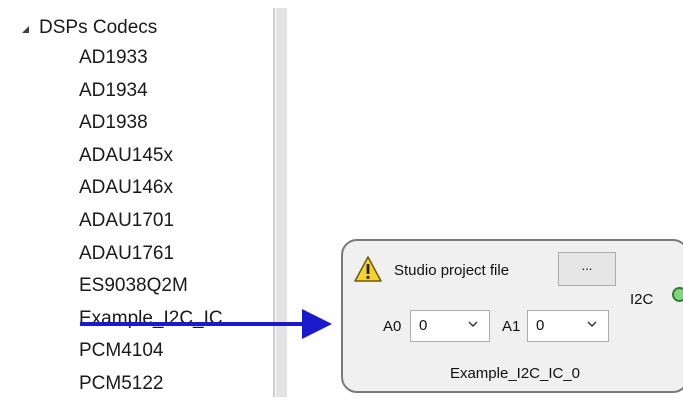 The width and height of the screenshot is (683, 401). I want to click on tree-item-adau1761: ADAU1761, so click(151, 254).